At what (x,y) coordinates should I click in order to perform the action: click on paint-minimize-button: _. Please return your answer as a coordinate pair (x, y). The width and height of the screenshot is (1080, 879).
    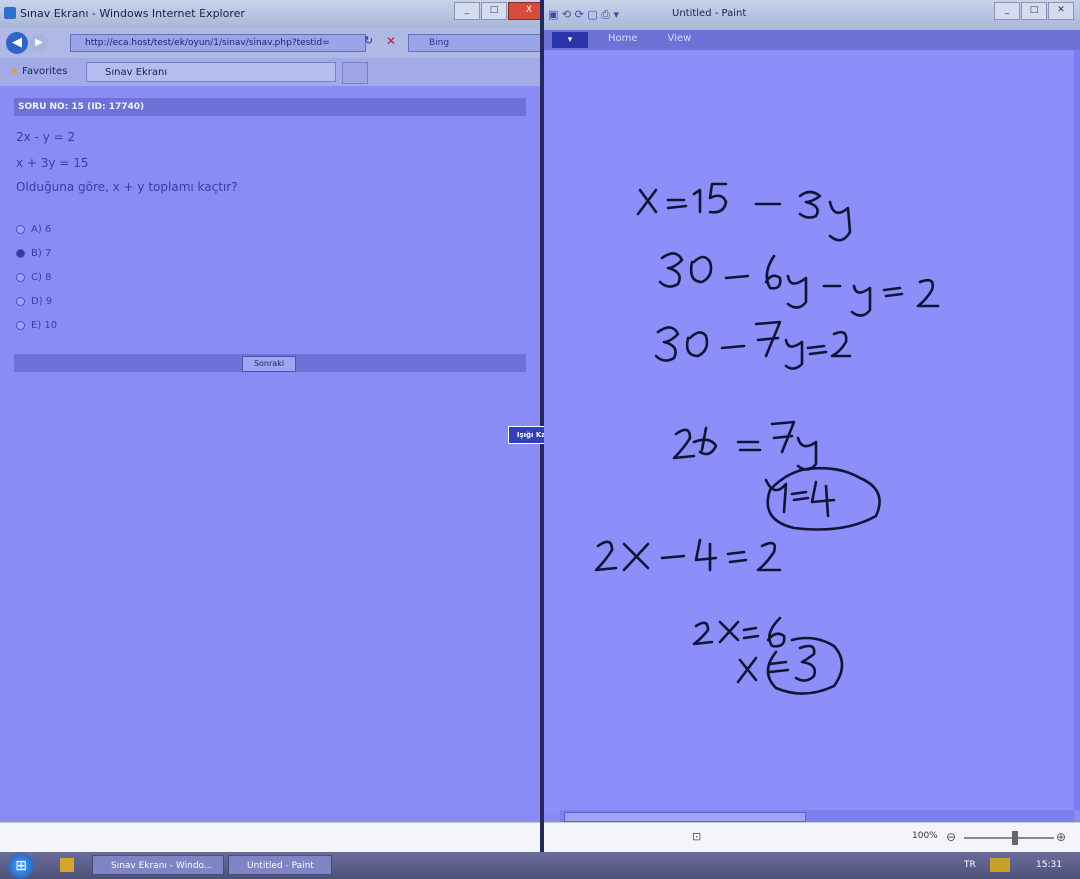
    Looking at the image, I should click on (1007, 11).